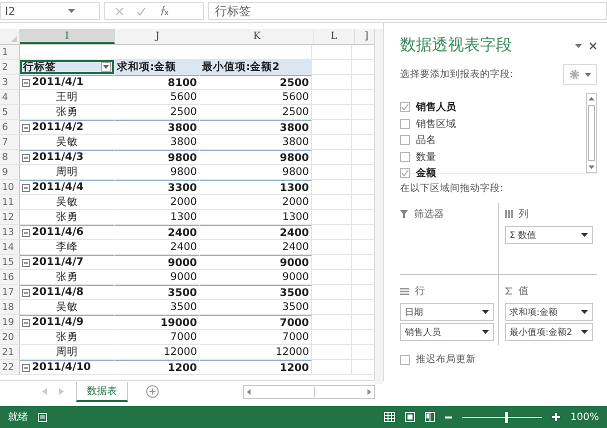  Describe the element at coordinates (164, 11) in the screenshot. I see `function-icon` at that location.